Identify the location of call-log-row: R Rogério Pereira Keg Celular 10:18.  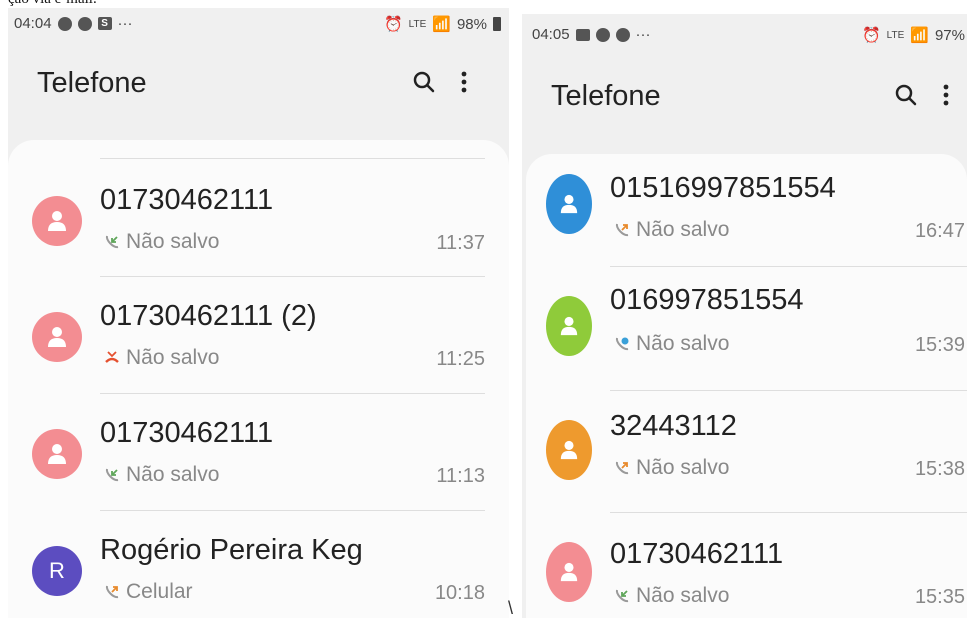
(258, 564).